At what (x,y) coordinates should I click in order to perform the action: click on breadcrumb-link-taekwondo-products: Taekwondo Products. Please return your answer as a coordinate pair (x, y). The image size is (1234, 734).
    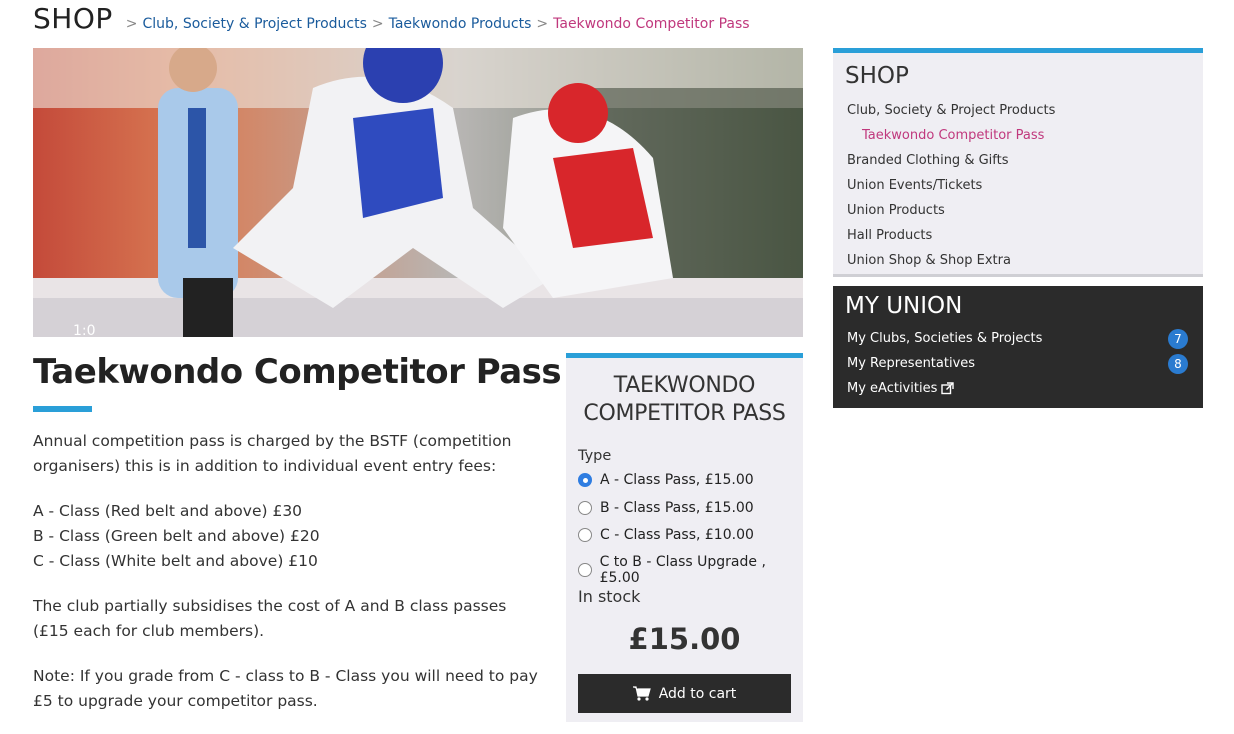
    Looking at the image, I should click on (460, 24).